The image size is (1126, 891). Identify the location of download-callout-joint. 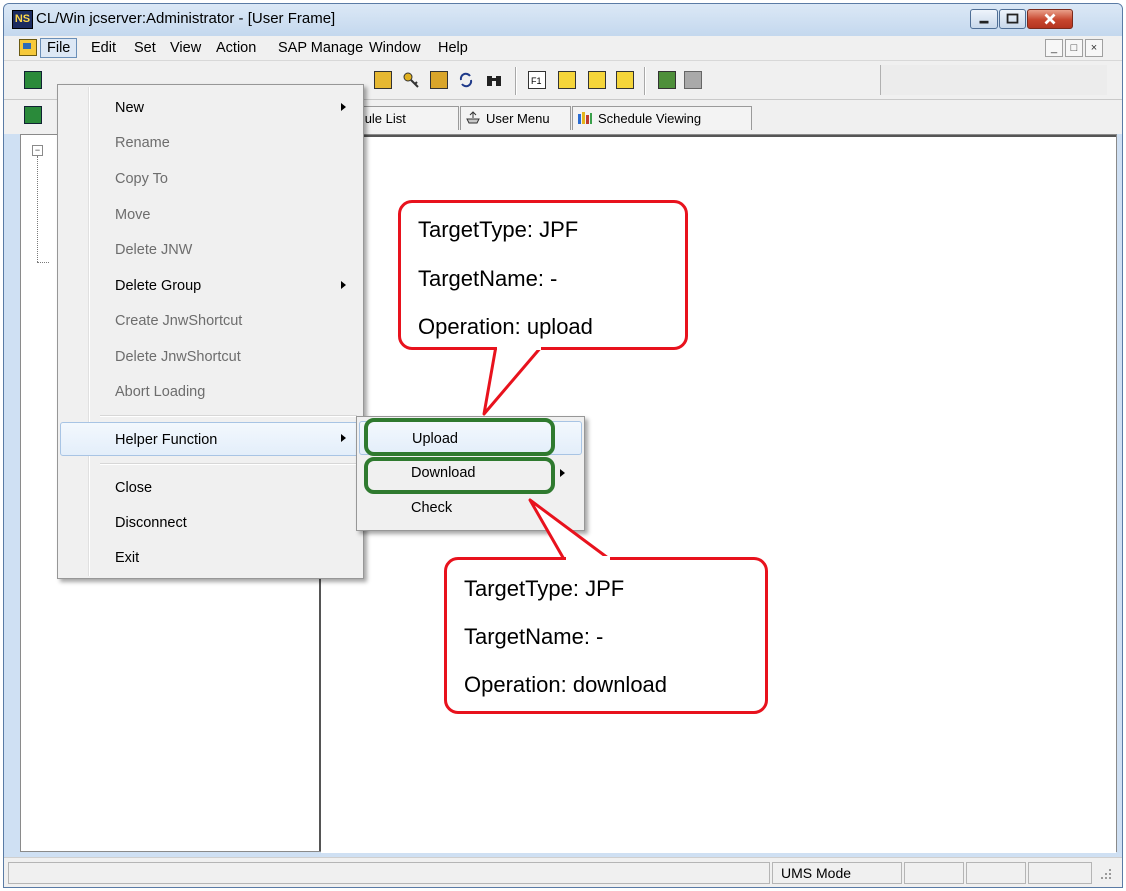
(588, 559).